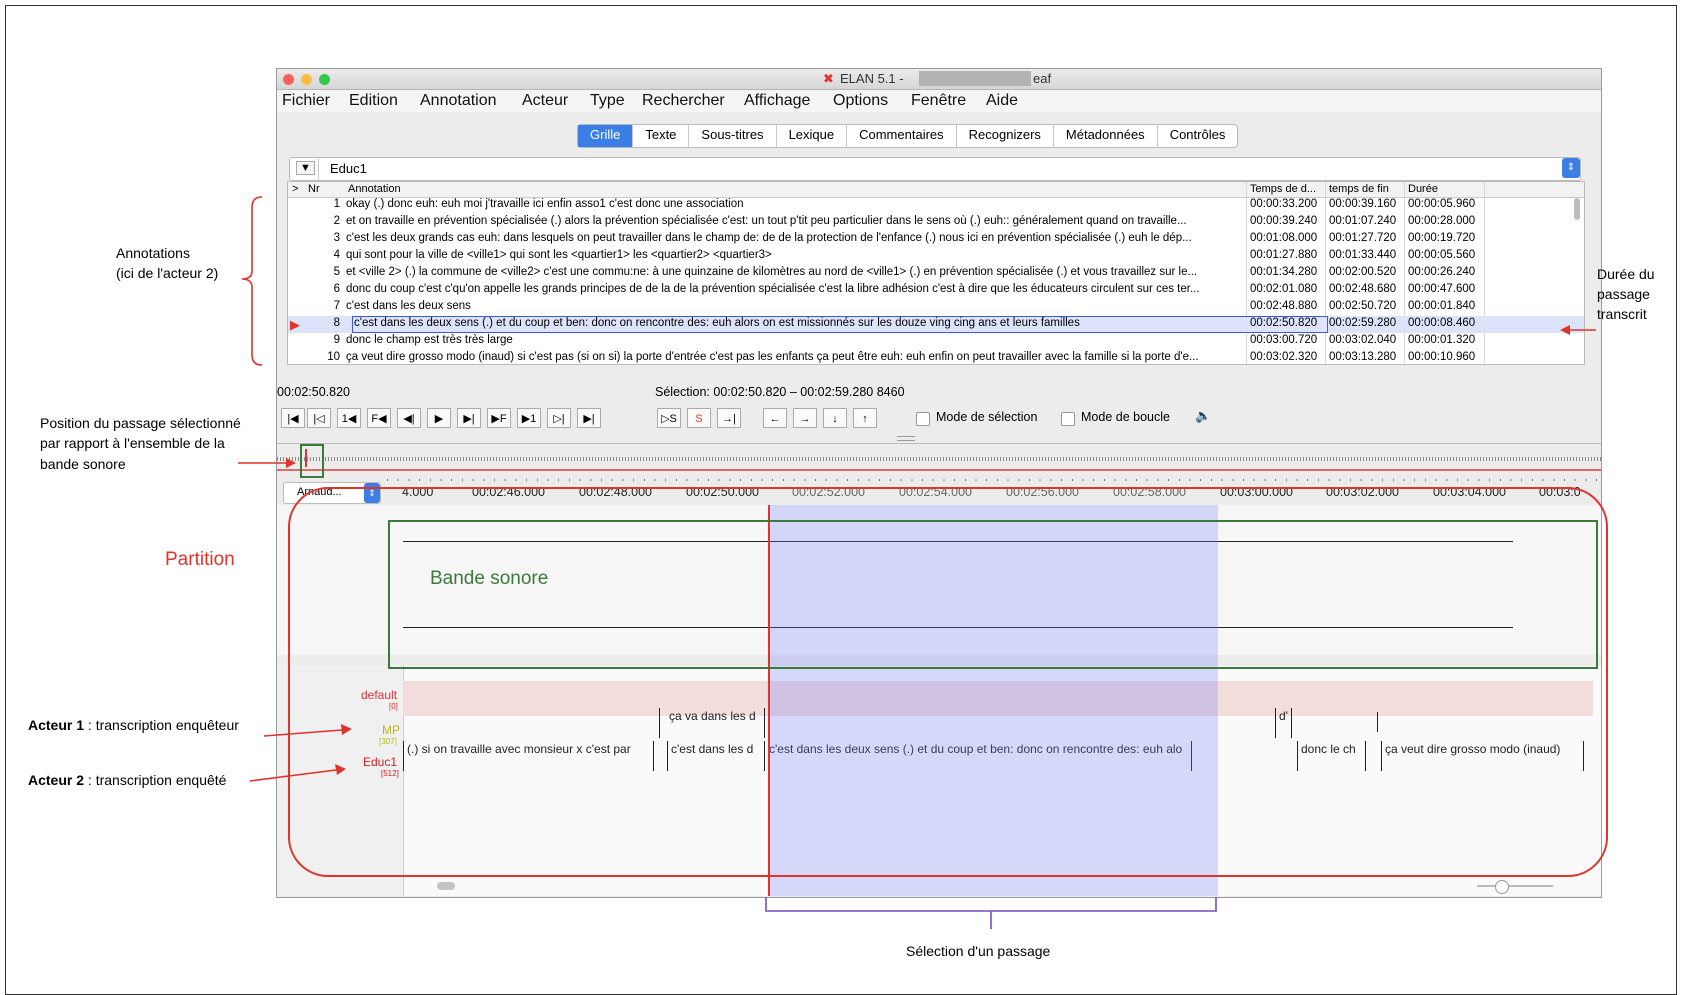 The image size is (1686, 995). I want to click on menu-acteur: Acteur, so click(545, 101).